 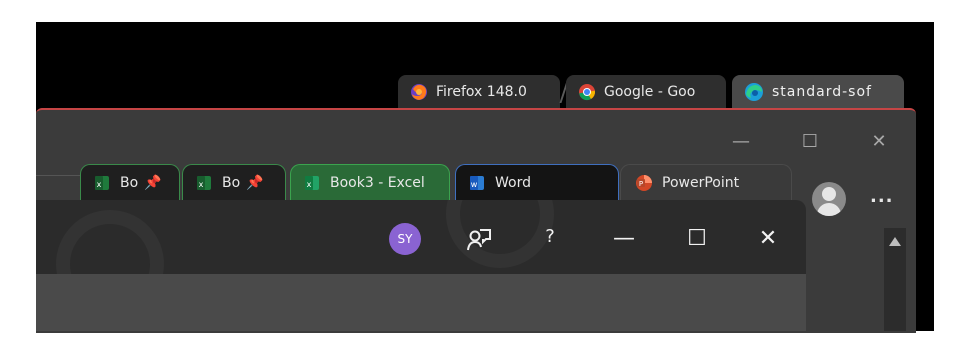 I want to click on word-icon: w, so click(x=477, y=182).